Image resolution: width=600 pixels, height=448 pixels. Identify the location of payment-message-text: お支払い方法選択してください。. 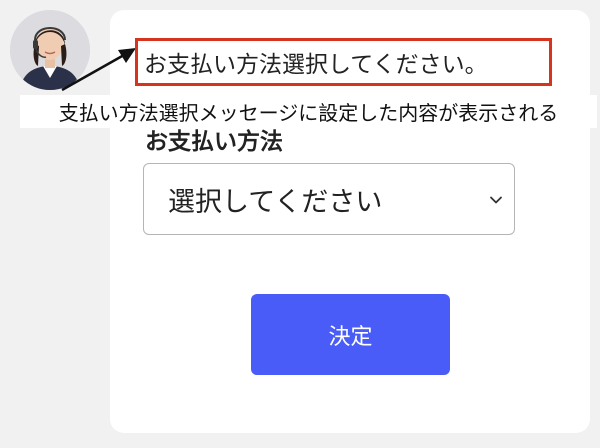
(316, 65).